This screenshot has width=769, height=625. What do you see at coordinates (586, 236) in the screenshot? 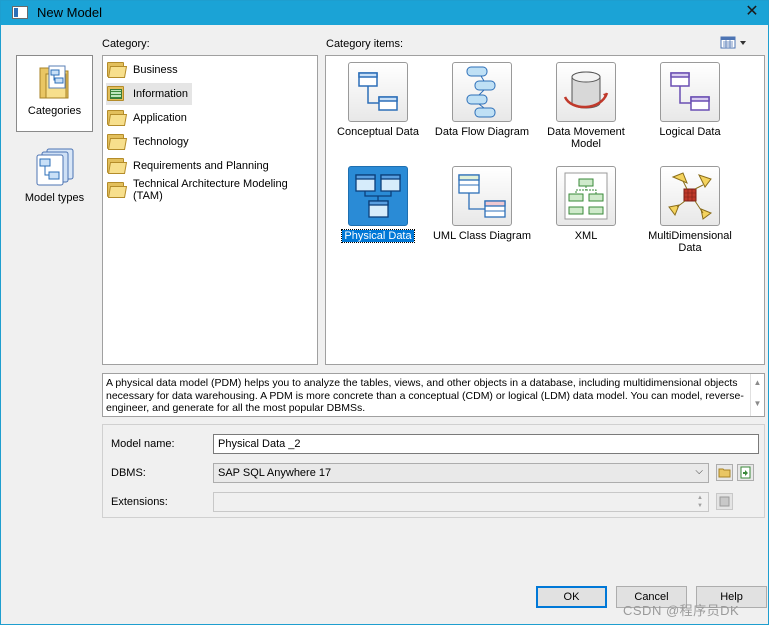
I see `item-label: XML` at bounding box center [586, 236].